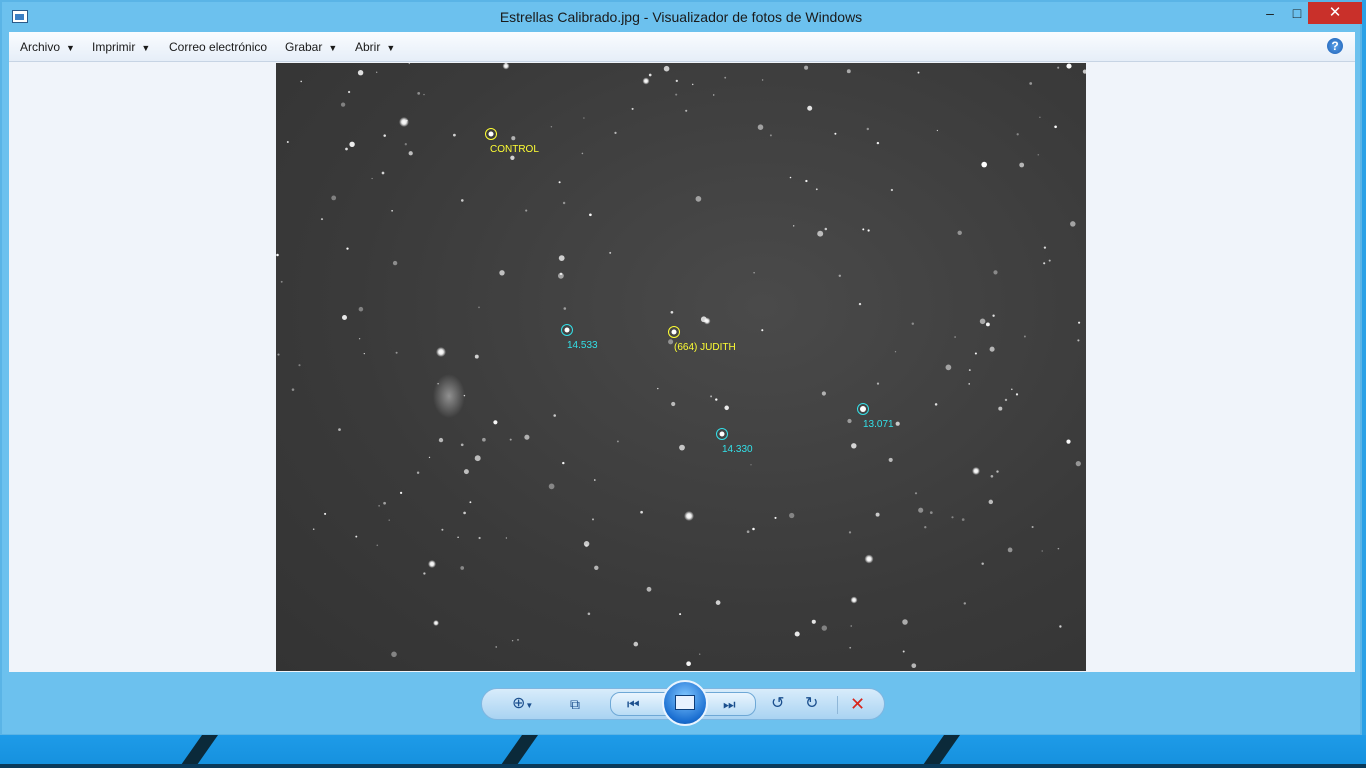 This screenshot has width=1366, height=768. What do you see at coordinates (47, 47) in the screenshot?
I see `menu-archivo: Archivo ▼` at bounding box center [47, 47].